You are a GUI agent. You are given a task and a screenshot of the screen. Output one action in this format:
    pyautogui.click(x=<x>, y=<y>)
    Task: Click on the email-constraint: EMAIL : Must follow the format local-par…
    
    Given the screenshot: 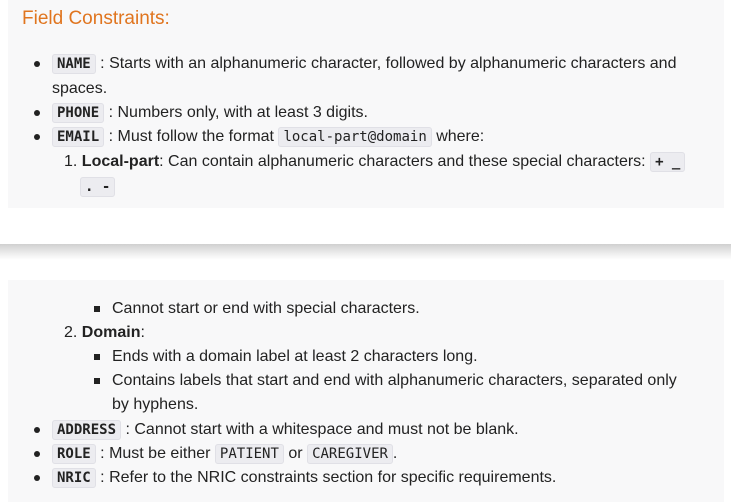 What is the action you would take?
    pyautogui.click(x=268, y=137)
    